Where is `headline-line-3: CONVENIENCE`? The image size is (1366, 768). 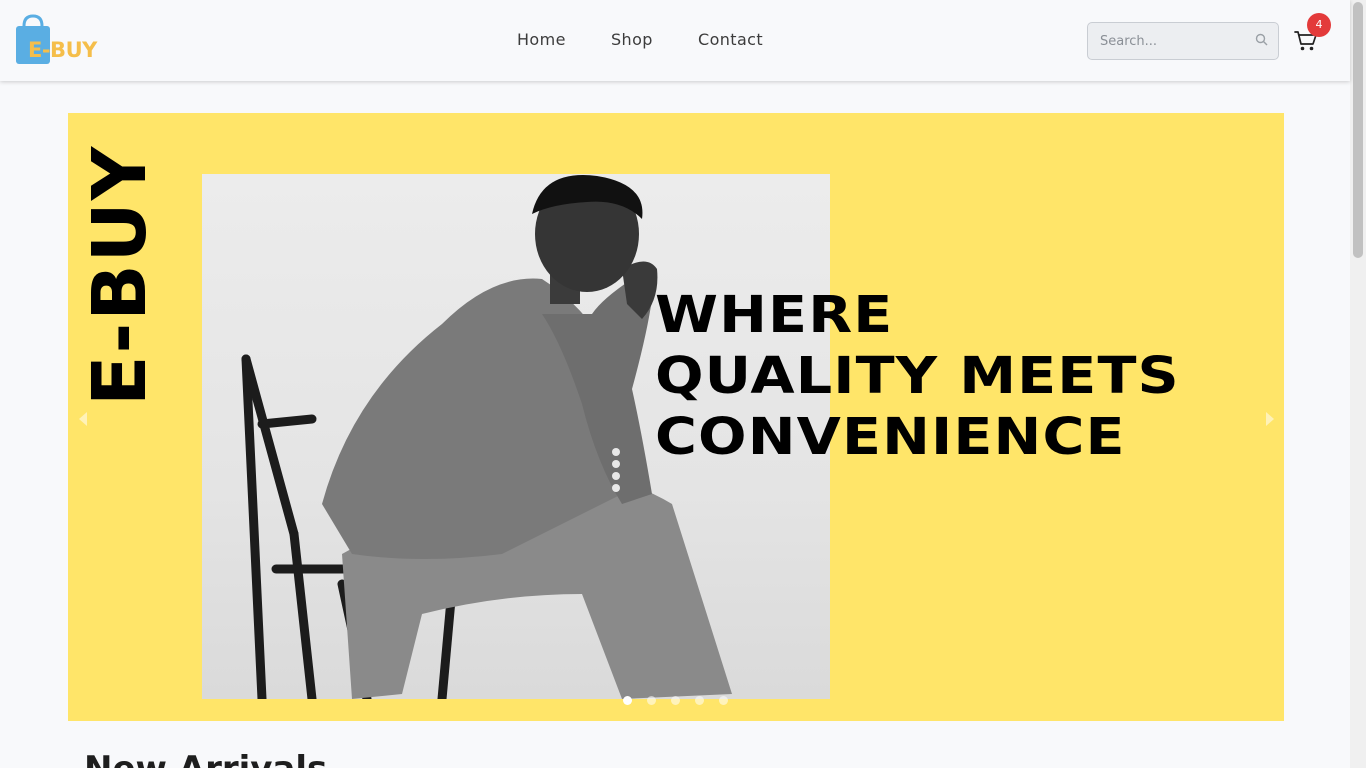 headline-line-3: CONVENIENCE is located at coordinates (890, 437).